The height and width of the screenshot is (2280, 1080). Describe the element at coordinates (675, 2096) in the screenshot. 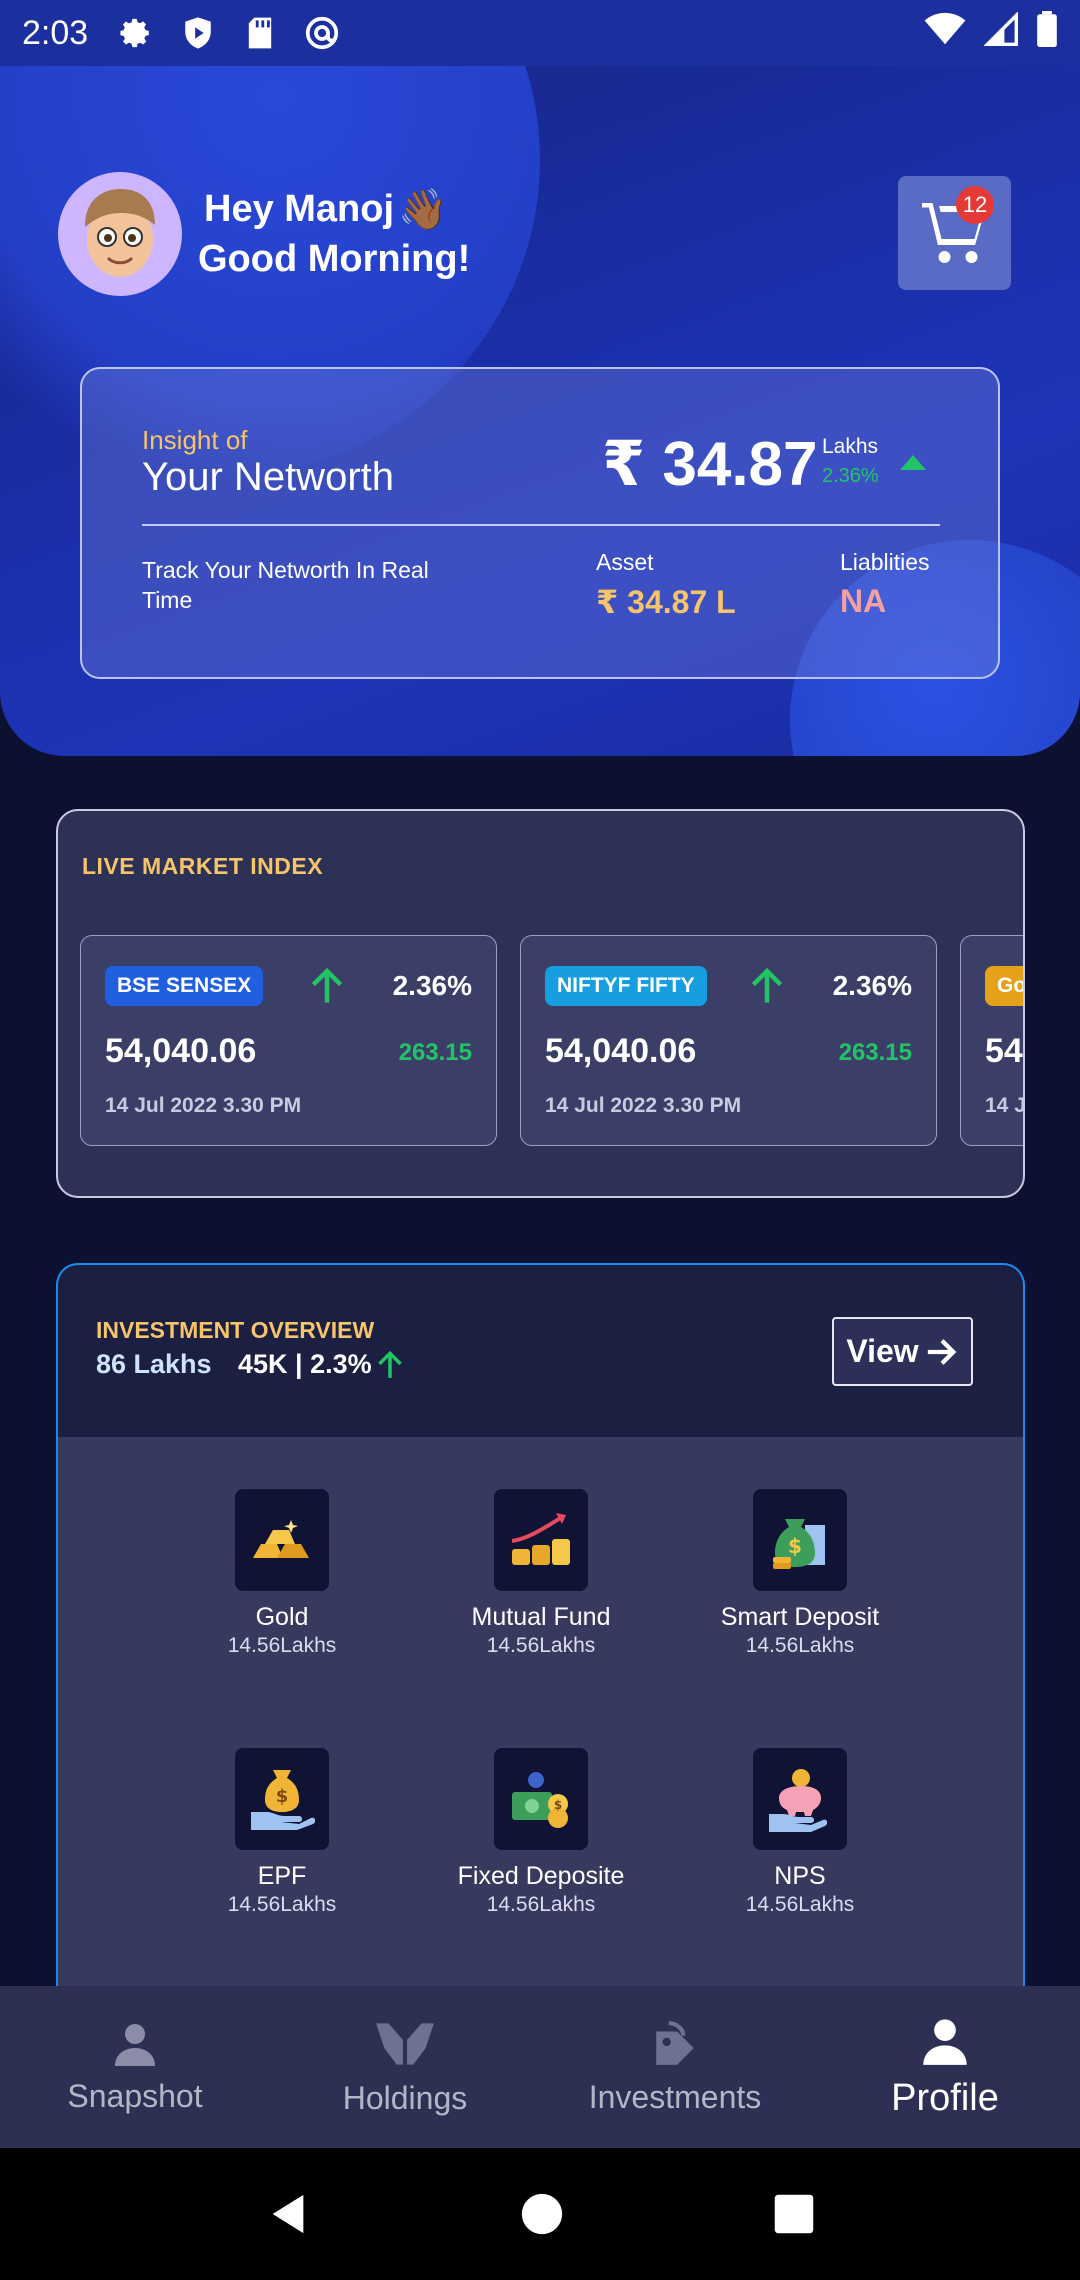

I see `nav-label: Investments` at that location.